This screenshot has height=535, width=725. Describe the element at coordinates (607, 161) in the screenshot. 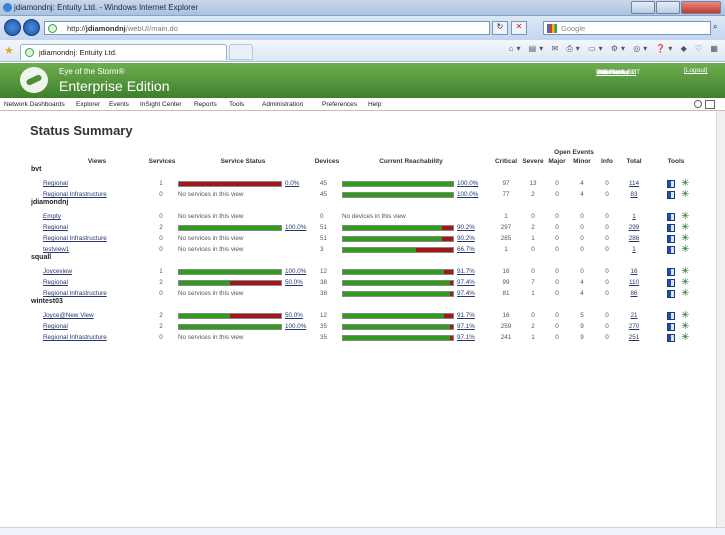

I see `col-info: Info` at that location.